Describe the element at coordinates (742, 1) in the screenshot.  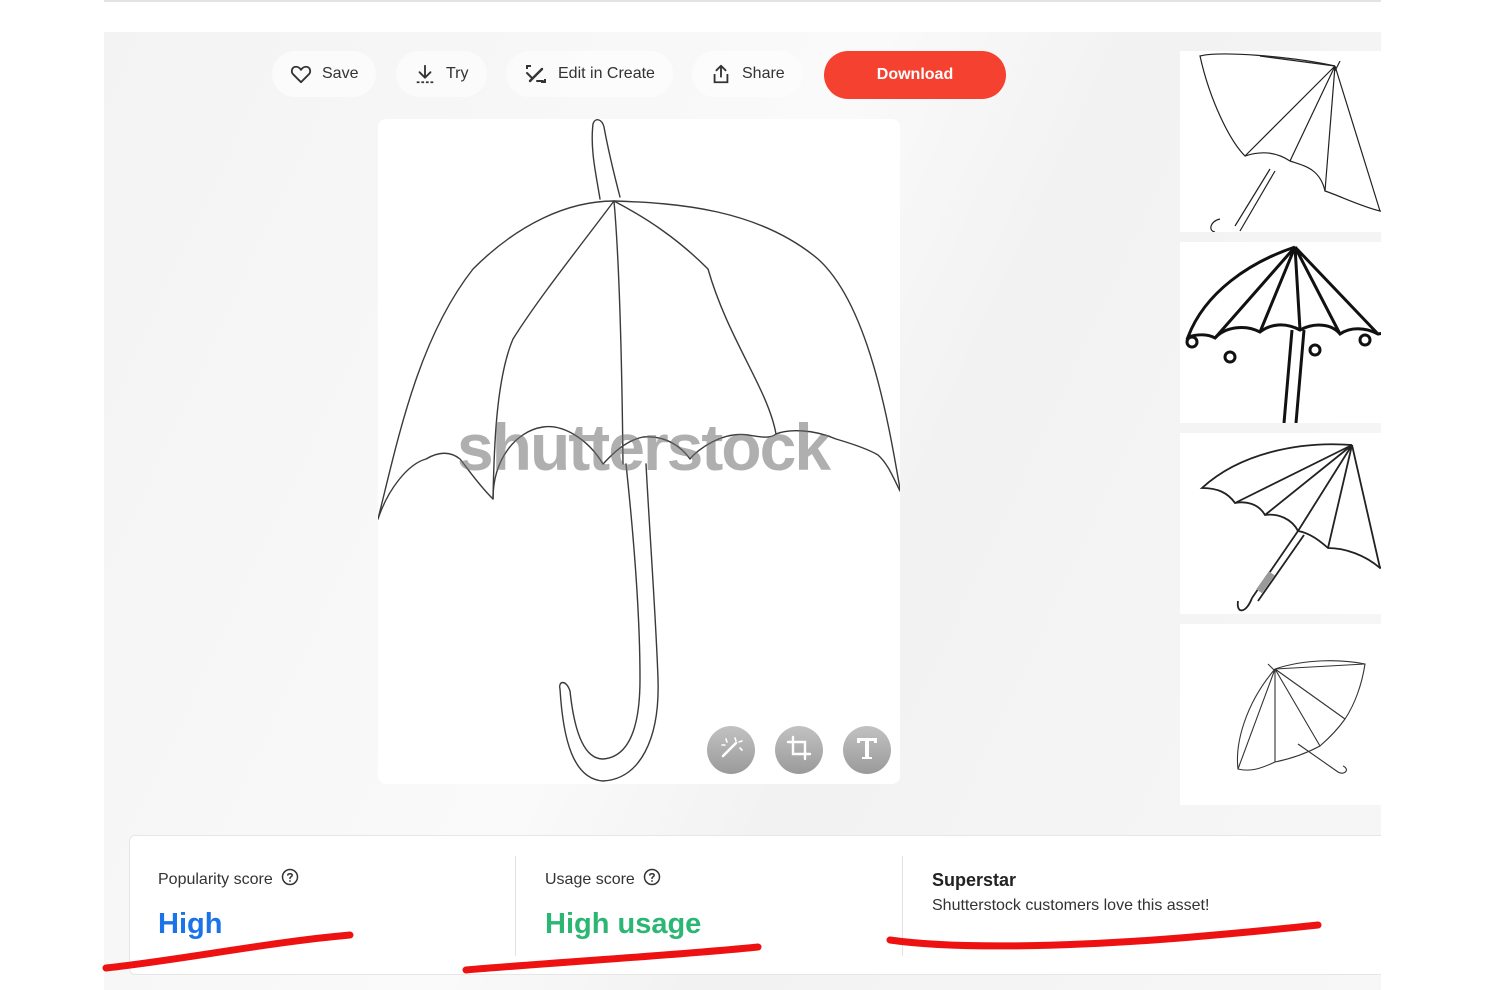
I see `top-divider` at that location.